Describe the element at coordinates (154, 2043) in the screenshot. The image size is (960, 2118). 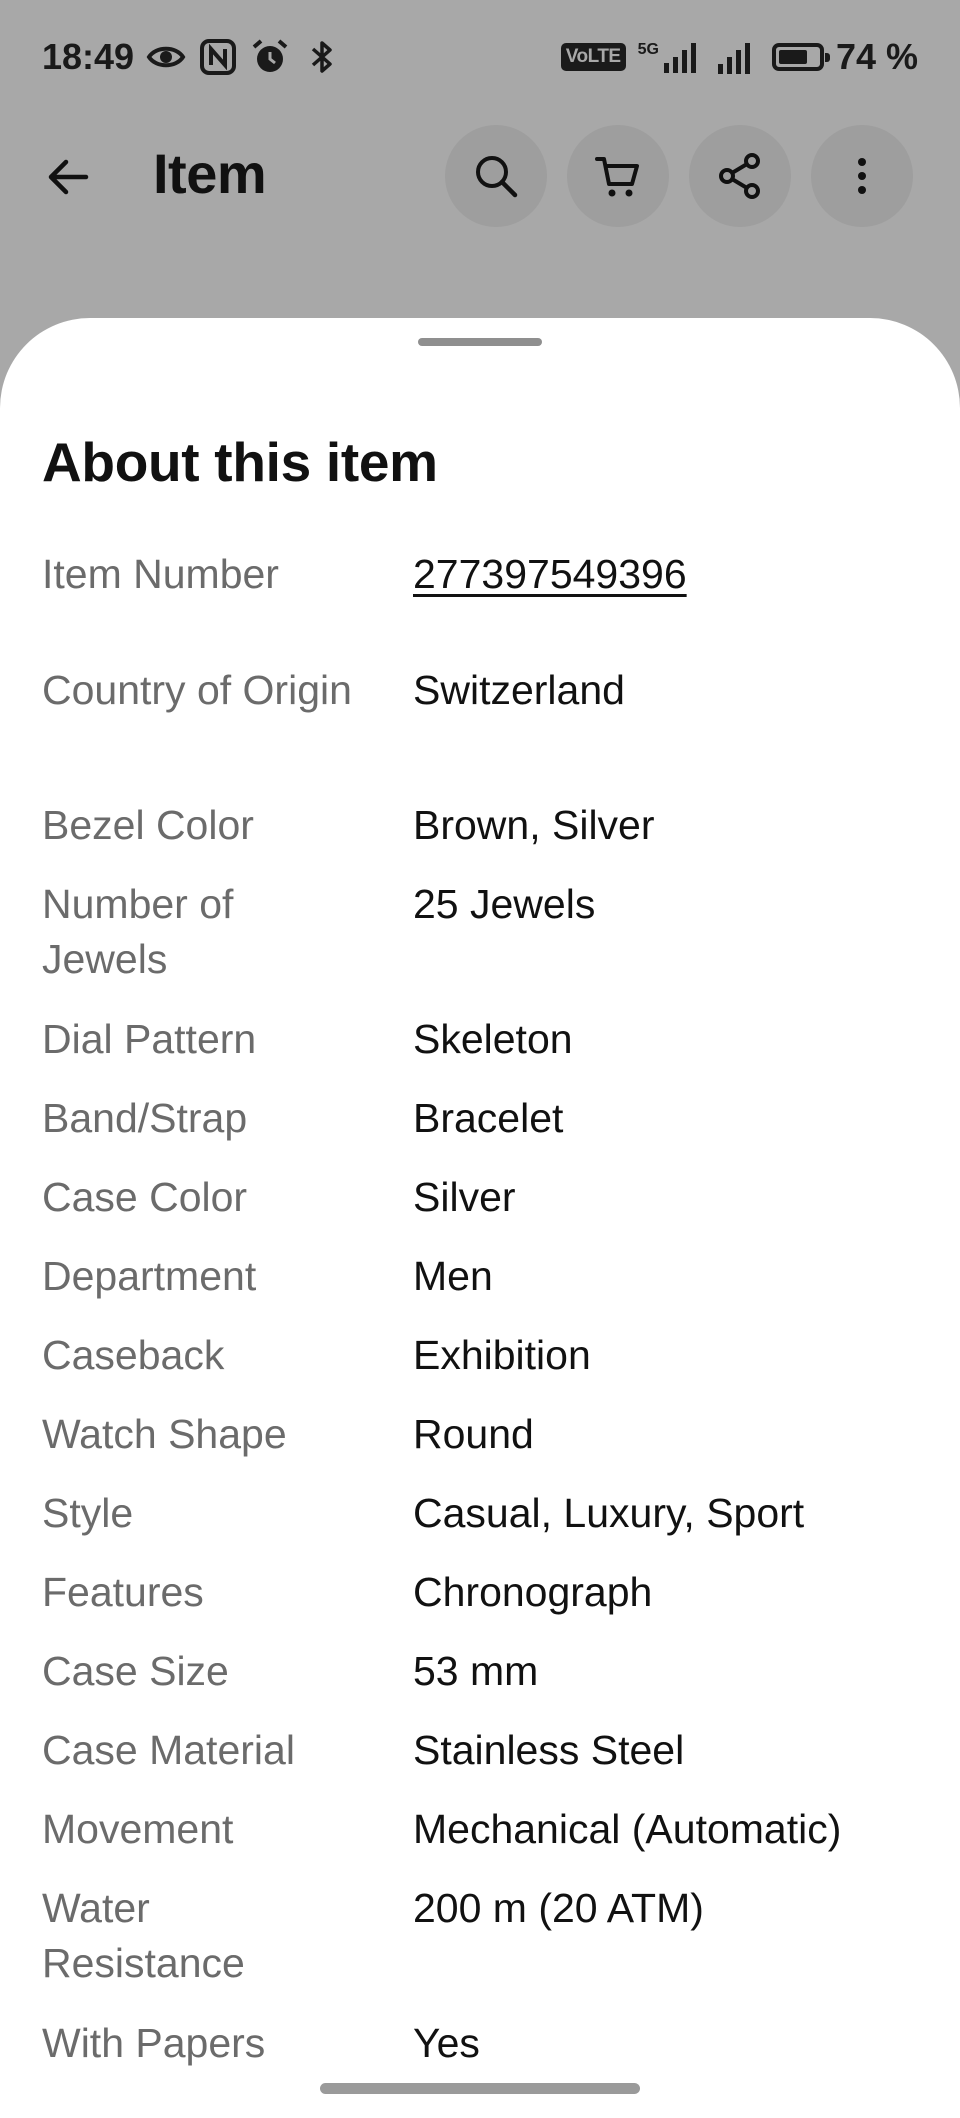
I see `spec-label: With Papers` at that location.